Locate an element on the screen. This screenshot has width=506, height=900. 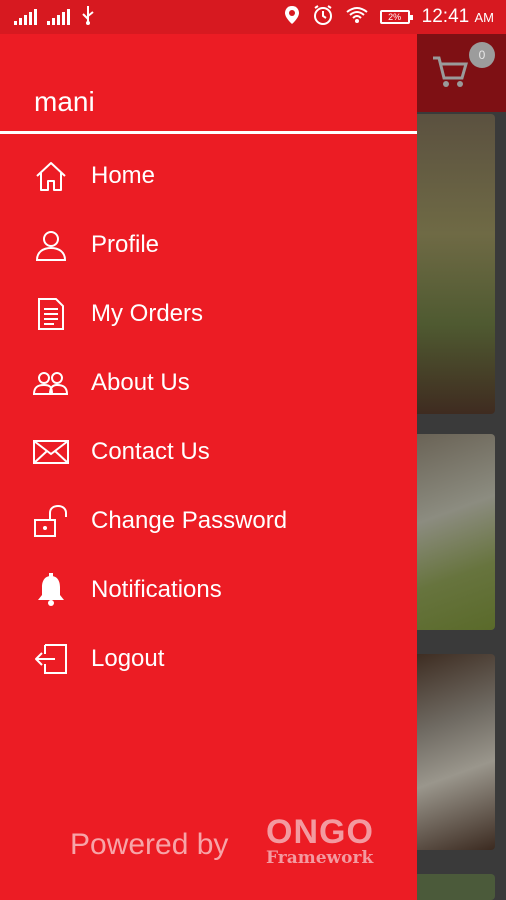
home-icon is located at coordinates (51, 176).